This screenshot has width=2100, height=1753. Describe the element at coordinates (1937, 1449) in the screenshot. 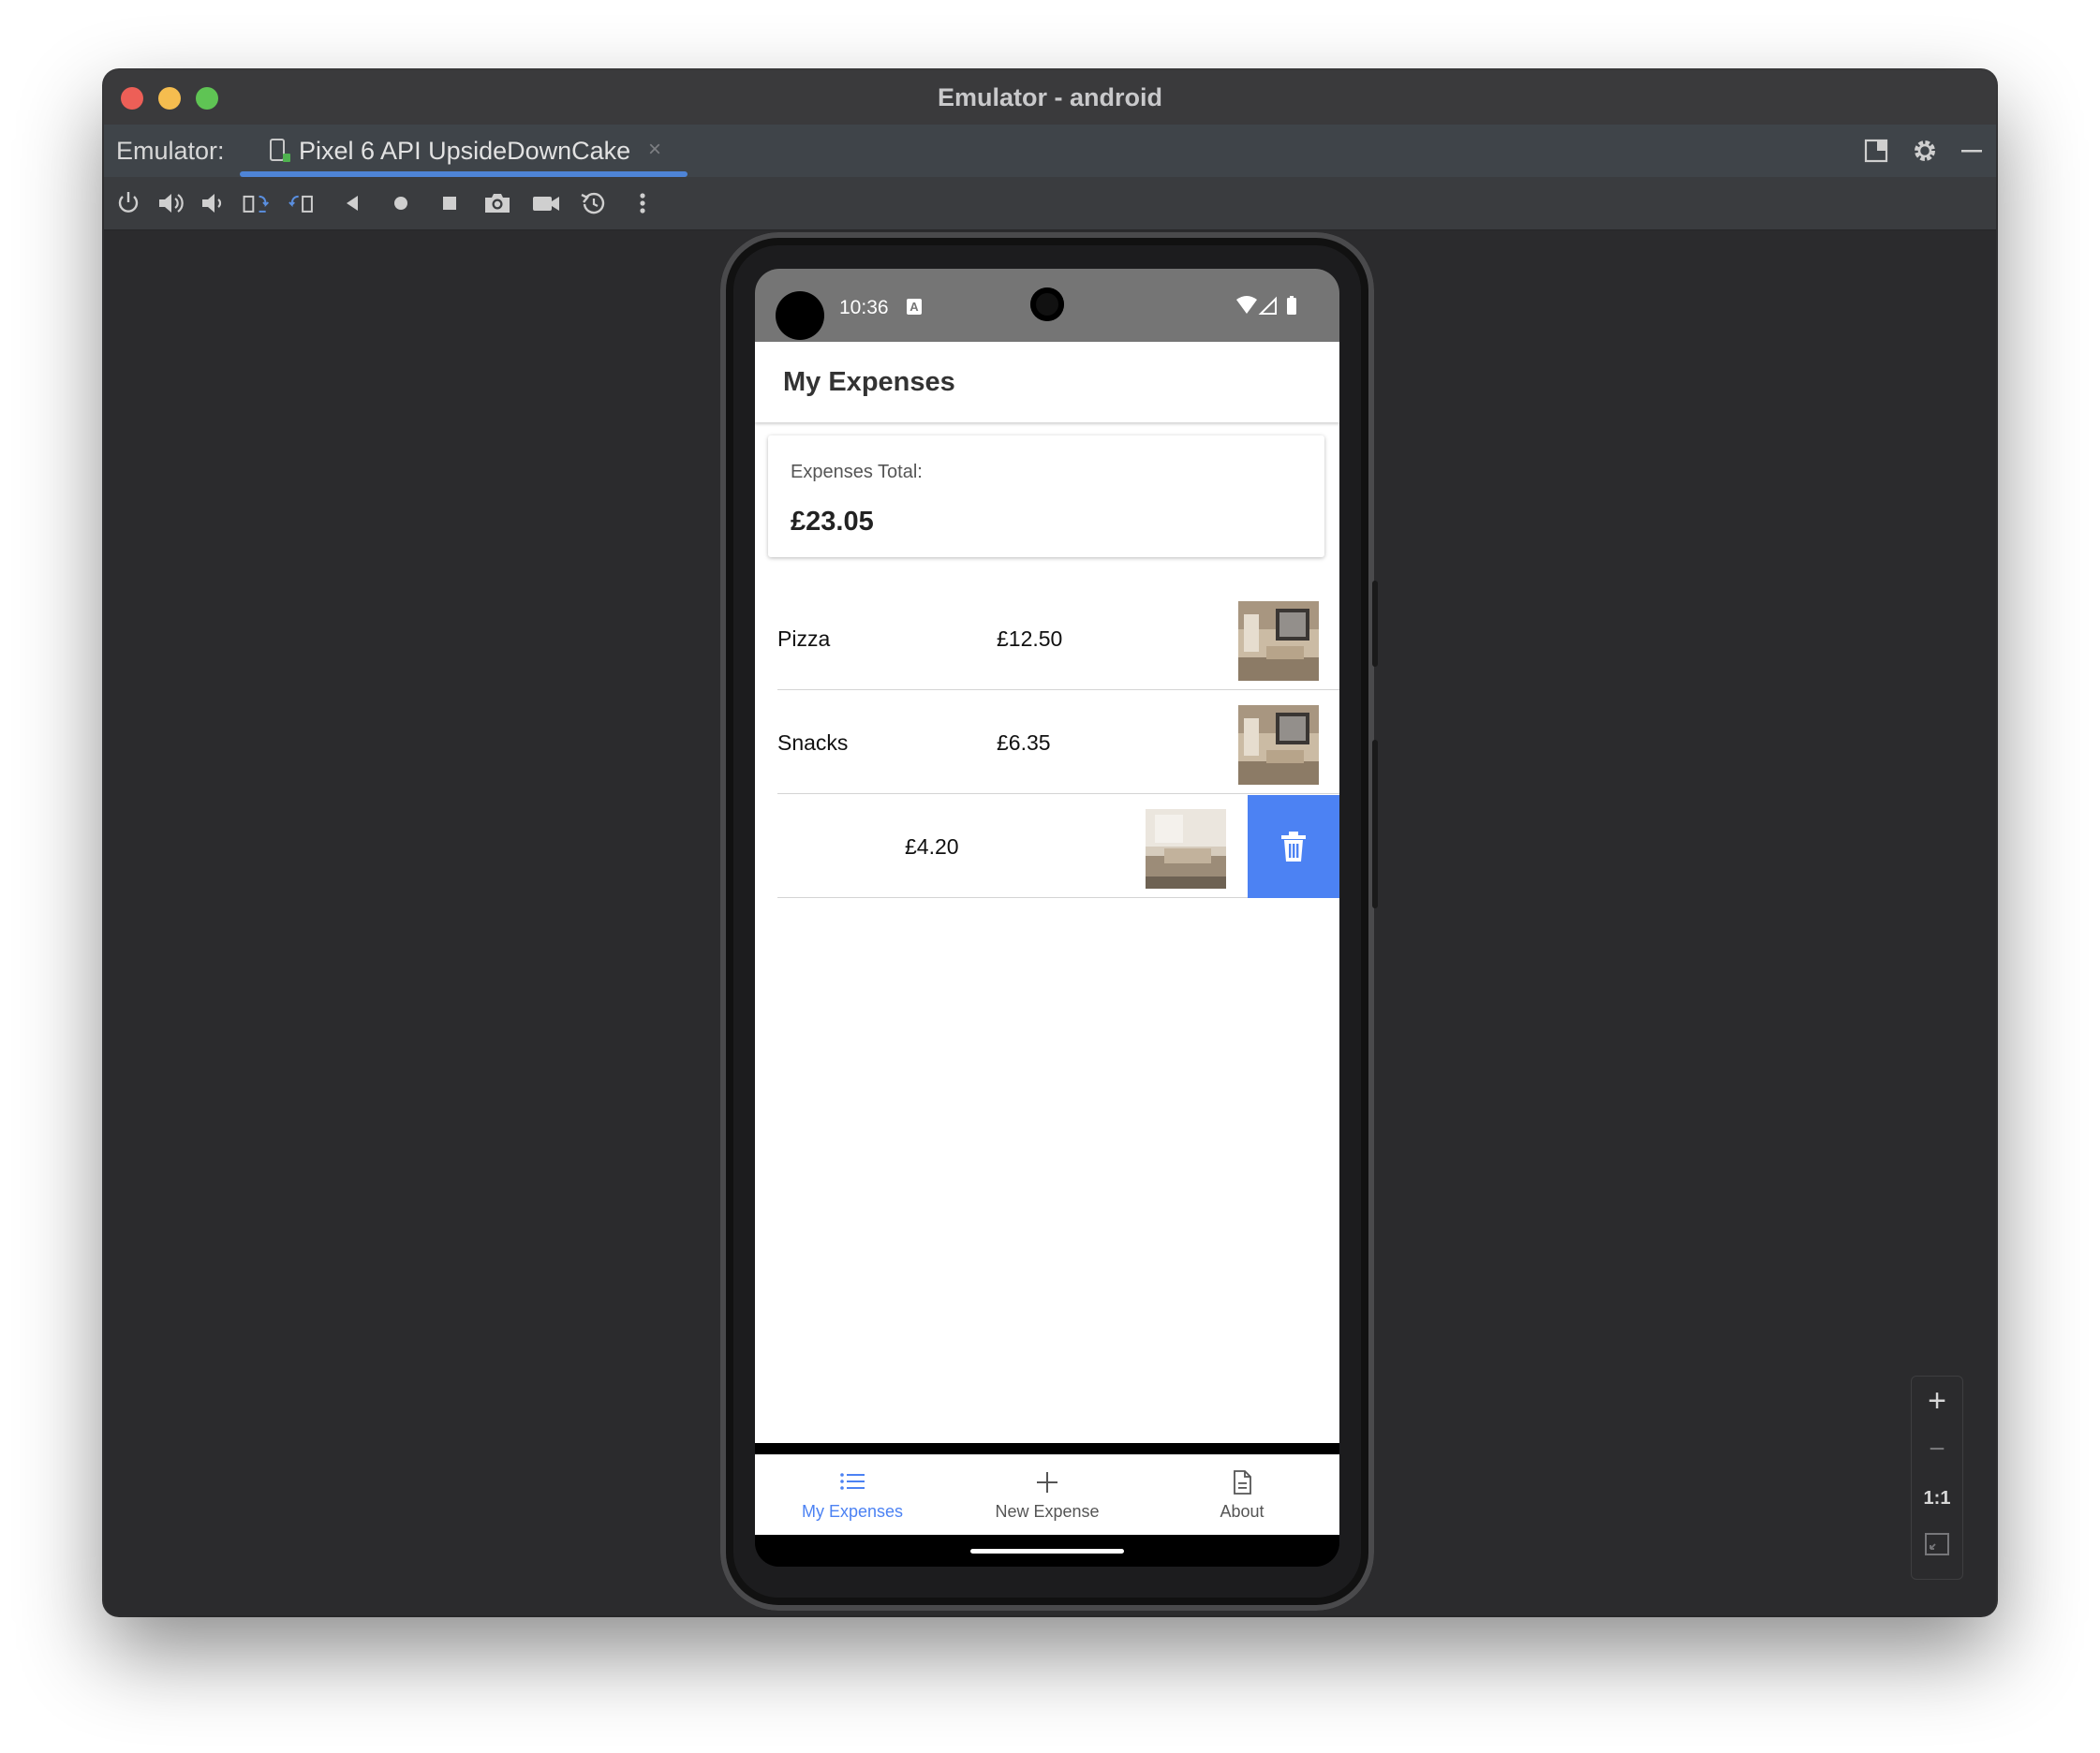

I see `zoom-out-button: −` at that location.